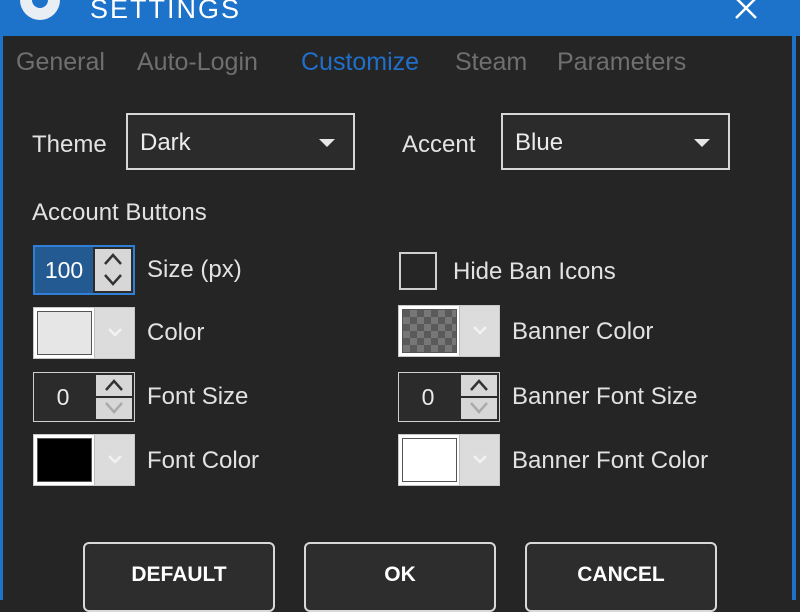 Image resolution: width=800 pixels, height=612 pixels. What do you see at coordinates (428, 397) in the screenshot?
I see `banner-font-size-value: 0` at bounding box center [428, 397].